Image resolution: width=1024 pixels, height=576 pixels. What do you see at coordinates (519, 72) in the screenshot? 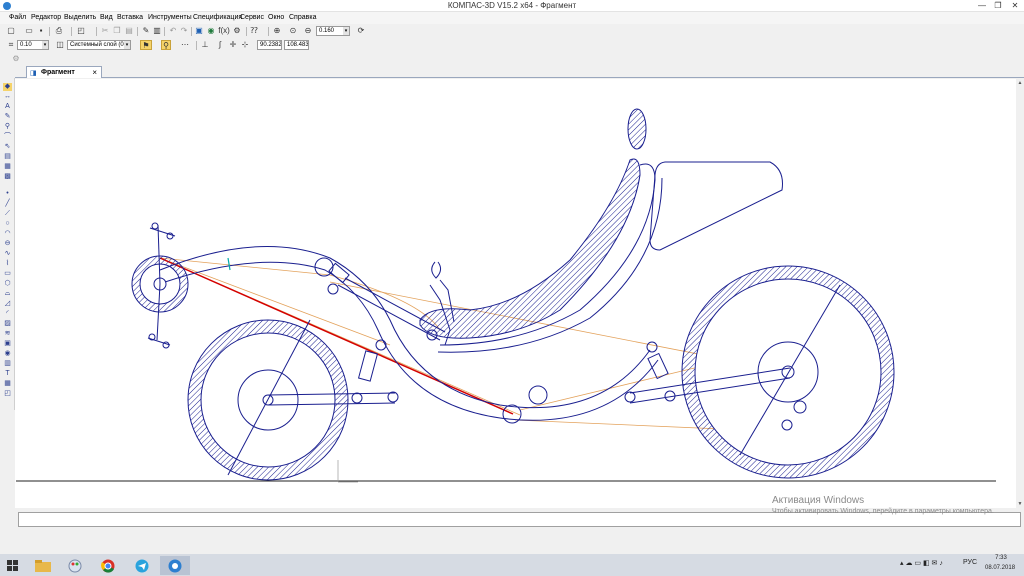
I see `document-tabbar: ◨ Фрагмент ×` at bounding box center [519, 72].